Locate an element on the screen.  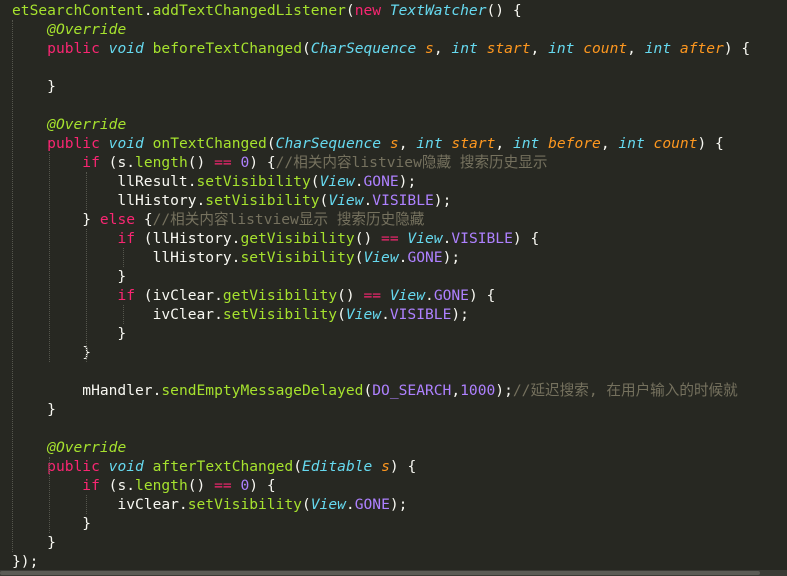
scrollbar-thumb is located at coordinates (380, 573).